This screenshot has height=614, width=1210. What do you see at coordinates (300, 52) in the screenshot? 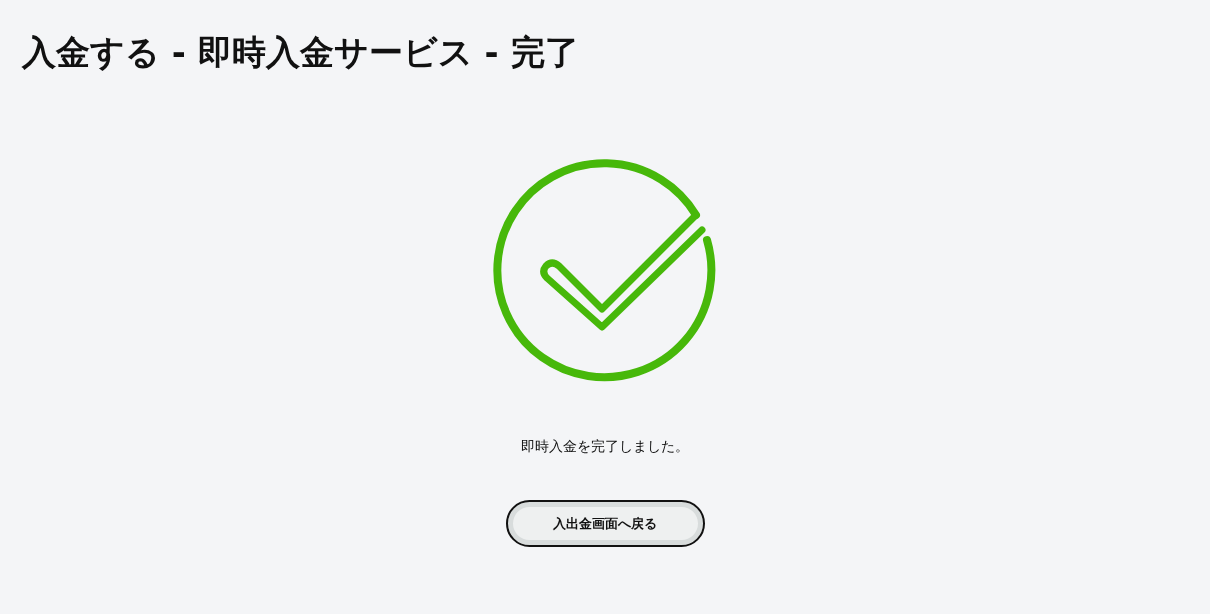
I see `page-title: 入金する - 即時入金サービス - 完了` at bounding box center [300, 52].